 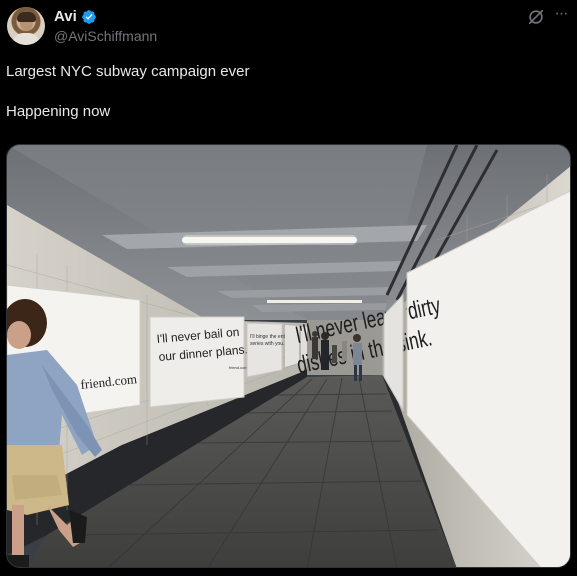 I want to click on tweet-text-line: Largest NYC subway campaign ever, so click(x=128, y=71).